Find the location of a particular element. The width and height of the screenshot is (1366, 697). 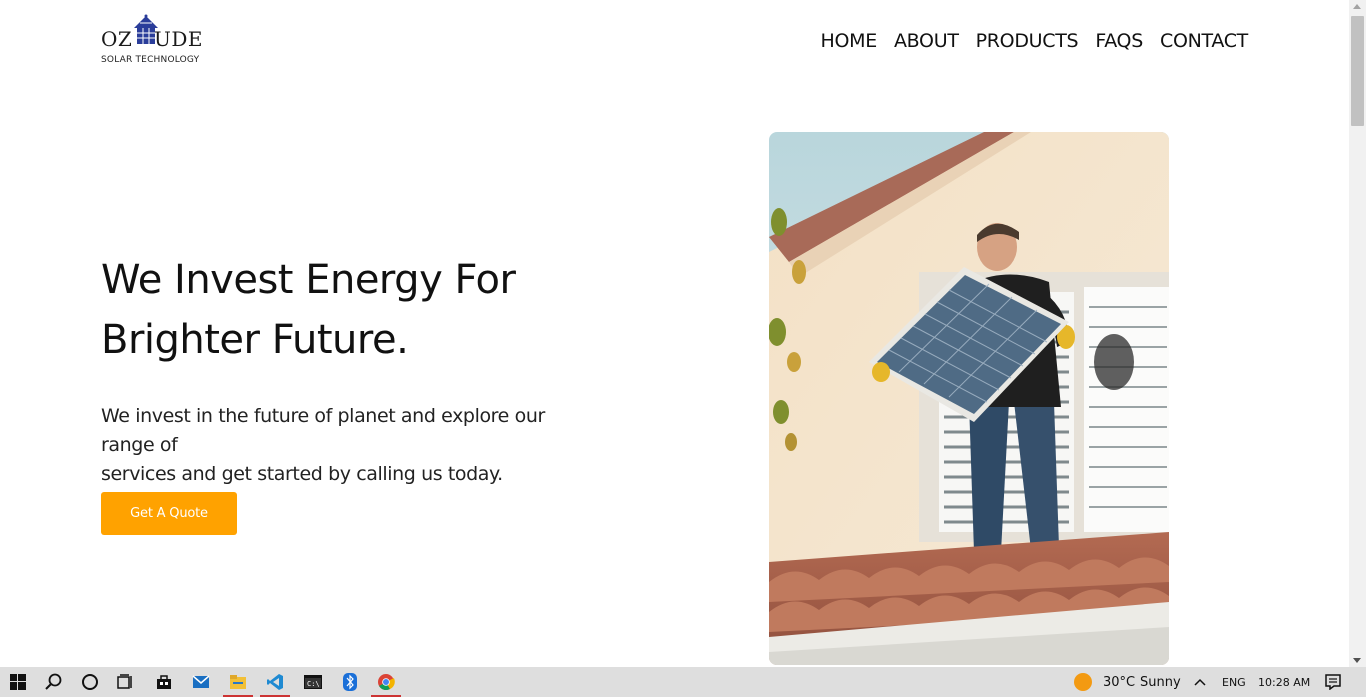

task-view-icon is located at coordinates (126, 682).